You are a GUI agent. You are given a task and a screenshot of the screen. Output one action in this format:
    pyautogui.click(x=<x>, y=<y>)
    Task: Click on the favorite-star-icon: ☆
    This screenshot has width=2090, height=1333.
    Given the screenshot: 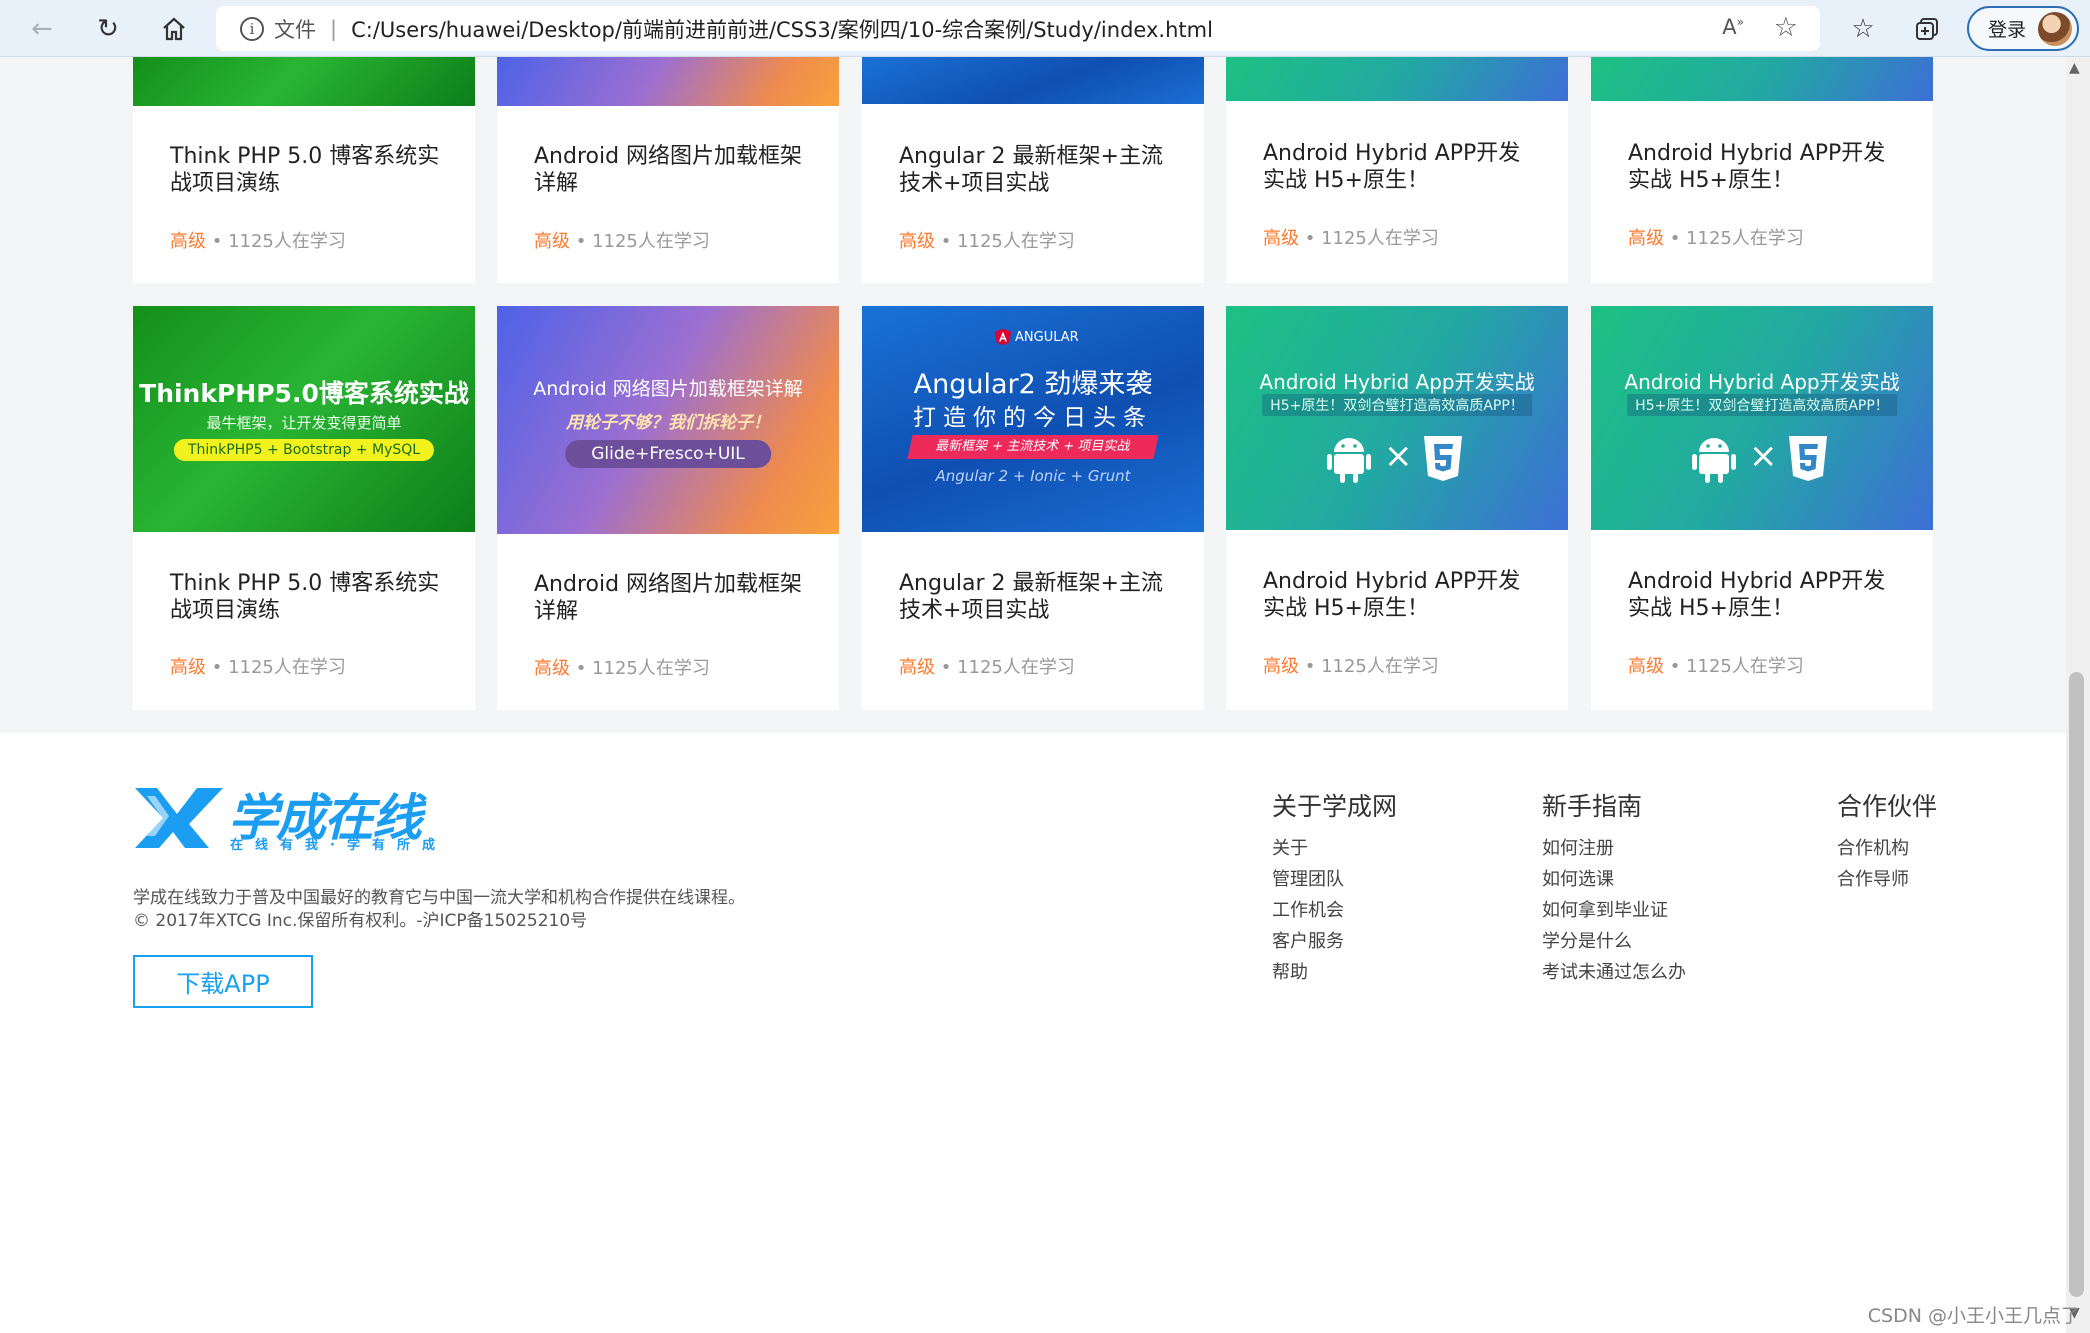 What is the action you would take?
    pyautogui.click(x=1786, y=27)
    